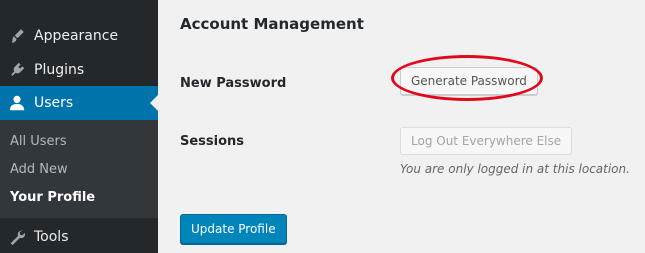 This screenshot has height=253, width=645. Describe the element at coordinates (212, 141) in the screenshot. I see `sessions-label: Sessions` at that location.